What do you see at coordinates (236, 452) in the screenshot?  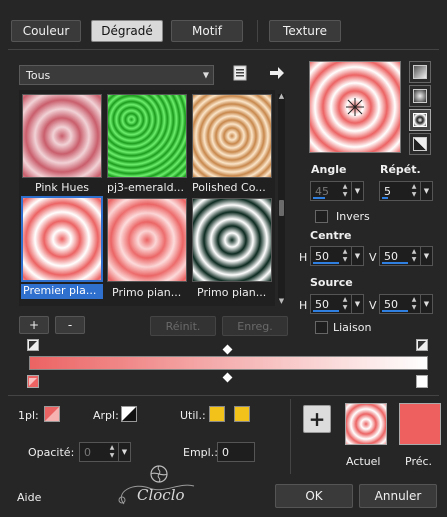 I see `position-input: 0` at bounding box center [236, 452].